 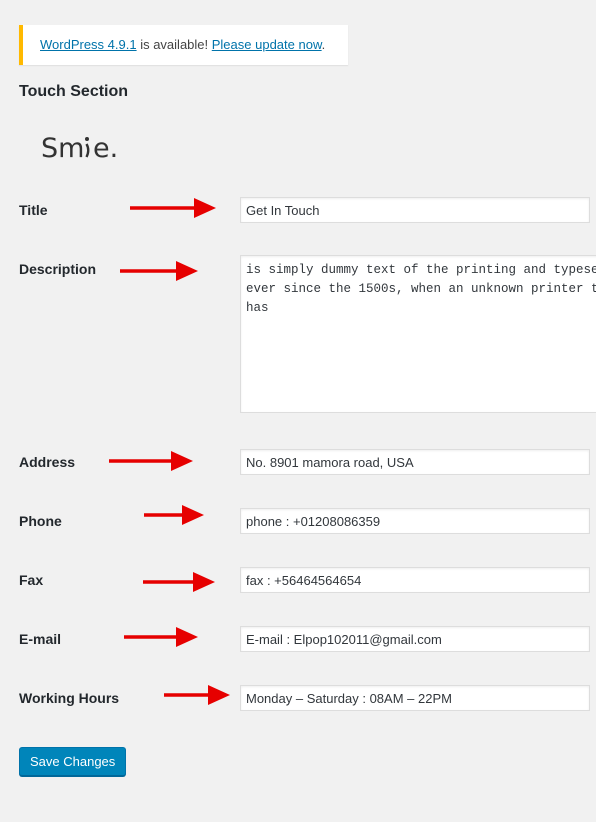 I want to click on title-input, so click(x=415, y=210).